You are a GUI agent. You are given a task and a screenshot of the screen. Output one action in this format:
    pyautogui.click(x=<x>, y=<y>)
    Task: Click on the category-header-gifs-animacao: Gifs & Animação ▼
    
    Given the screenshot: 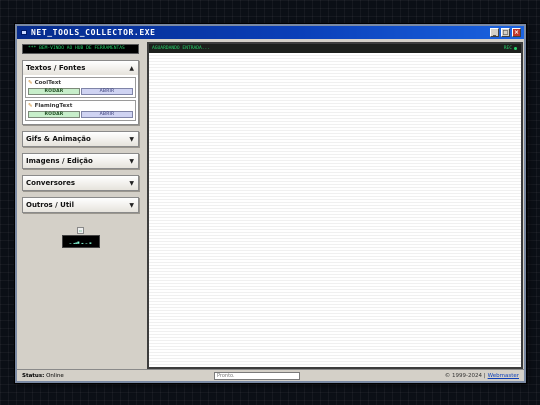 What is the action you would take?
    pyautogui.click(x=80, y=139)
    